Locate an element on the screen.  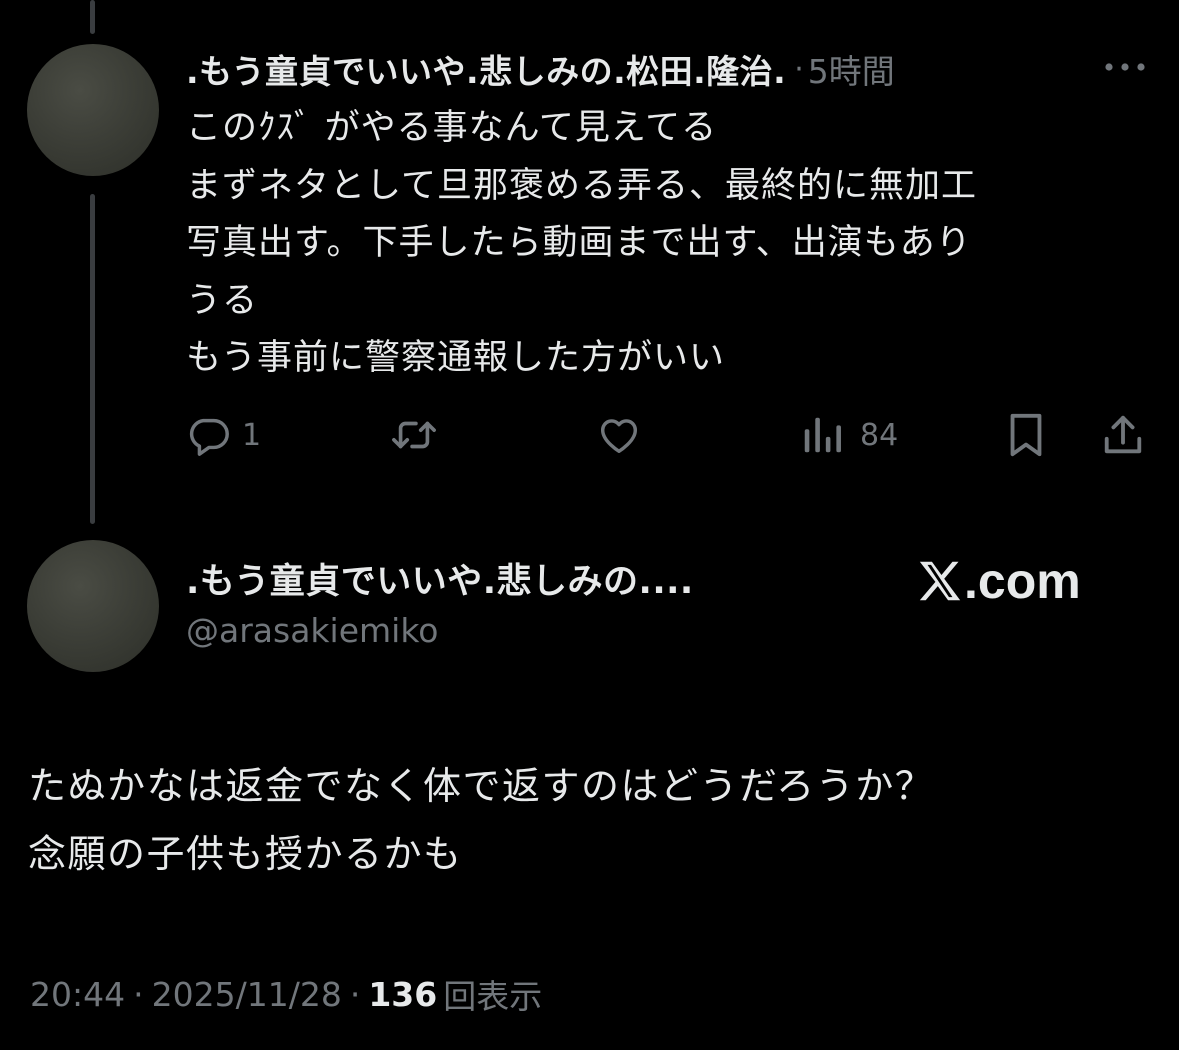
heart-icon is located at coordinates (619, 436).